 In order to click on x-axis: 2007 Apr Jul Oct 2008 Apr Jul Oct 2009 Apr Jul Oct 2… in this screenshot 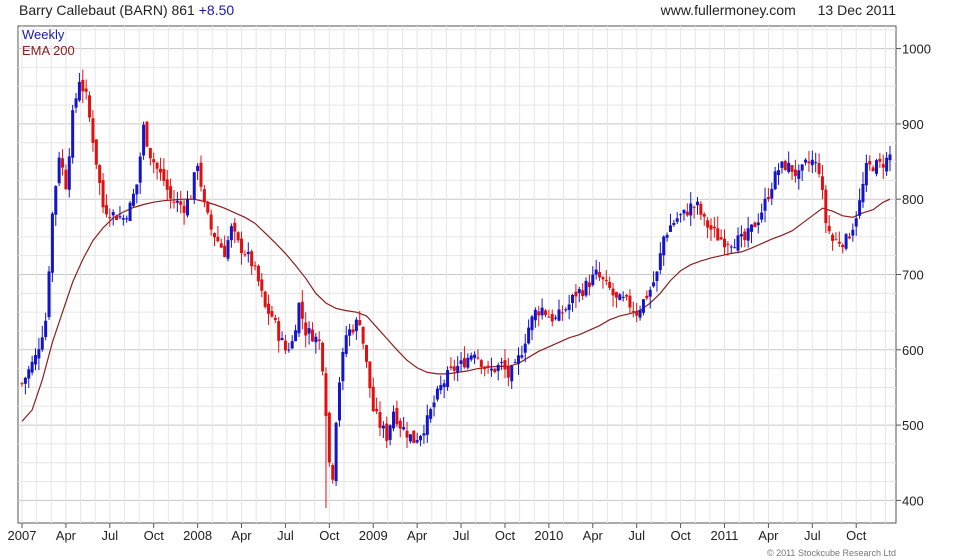, I will do `click(437, 533)`.